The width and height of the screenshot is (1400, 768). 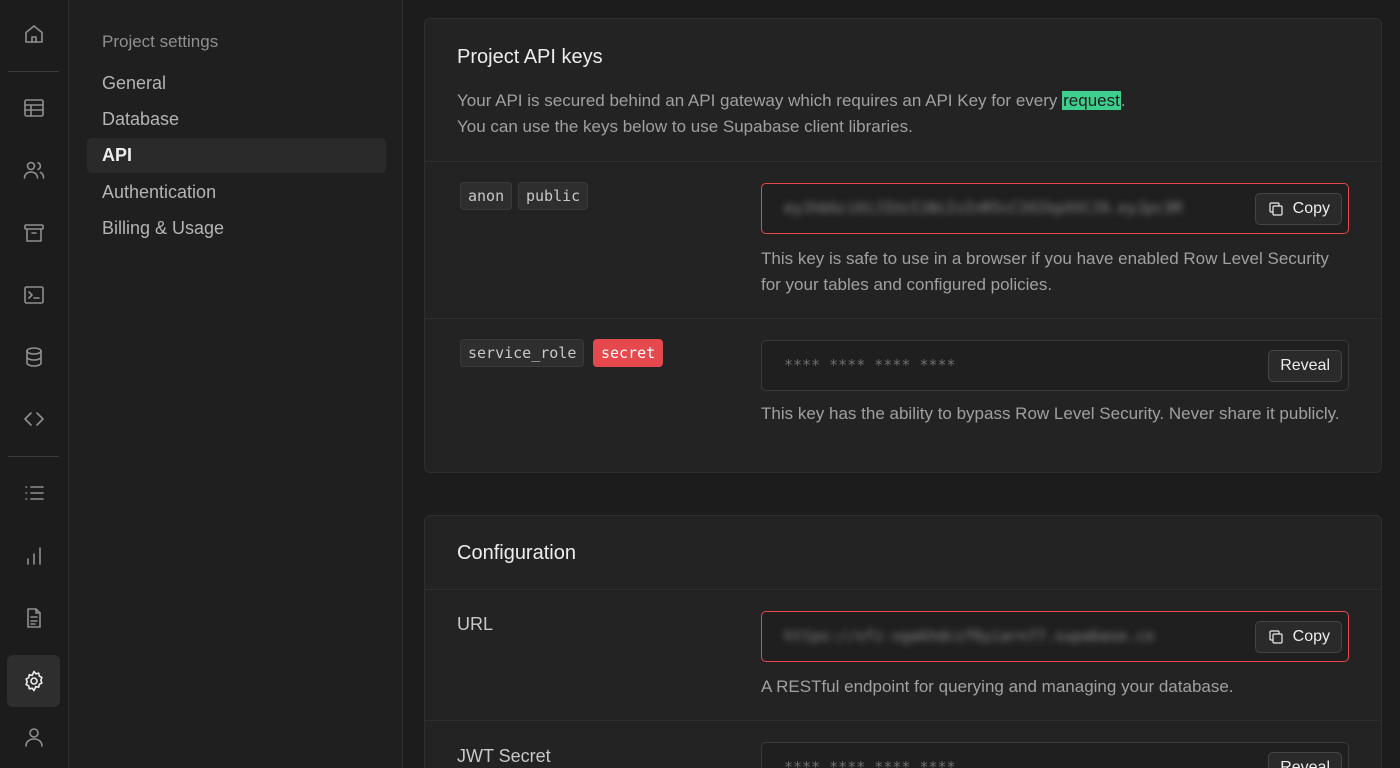 What do you see at coordinates (1123, 100) in the screenshot?
I see `description-end: .` at bounding box center [1123, 100].